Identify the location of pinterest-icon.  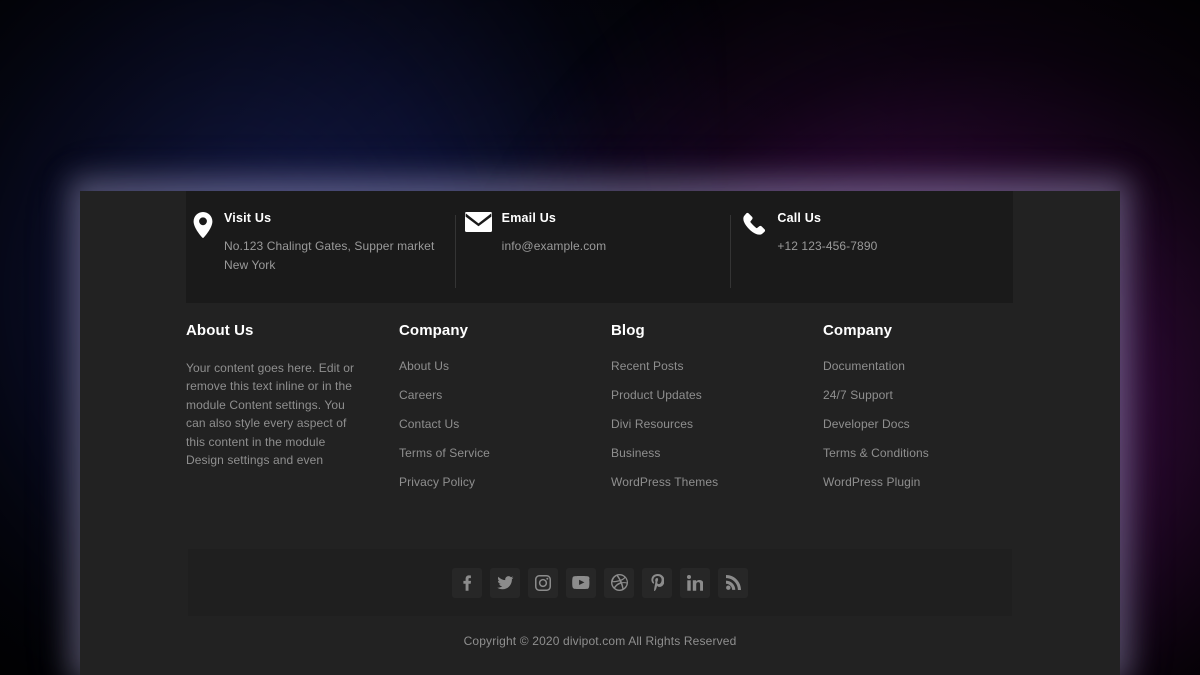
(657, 582).